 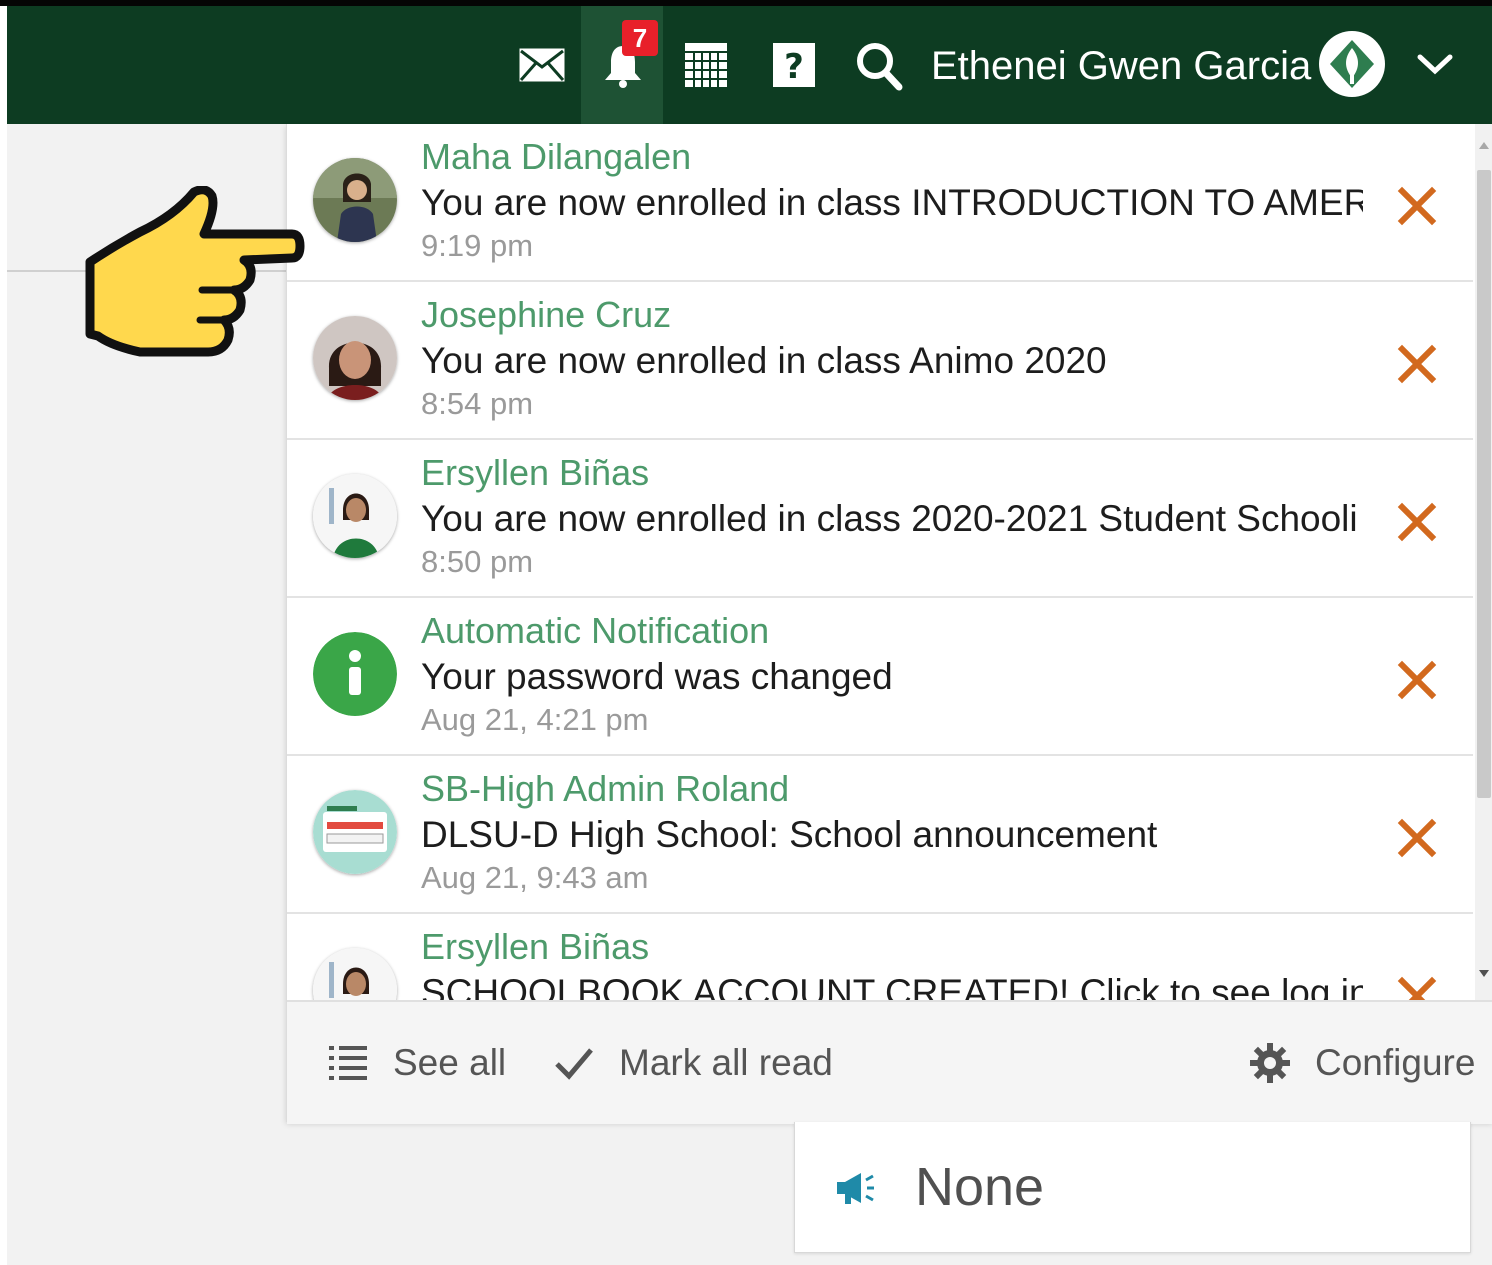 I want to click on calendar-icon, so click(x=706, y=65).